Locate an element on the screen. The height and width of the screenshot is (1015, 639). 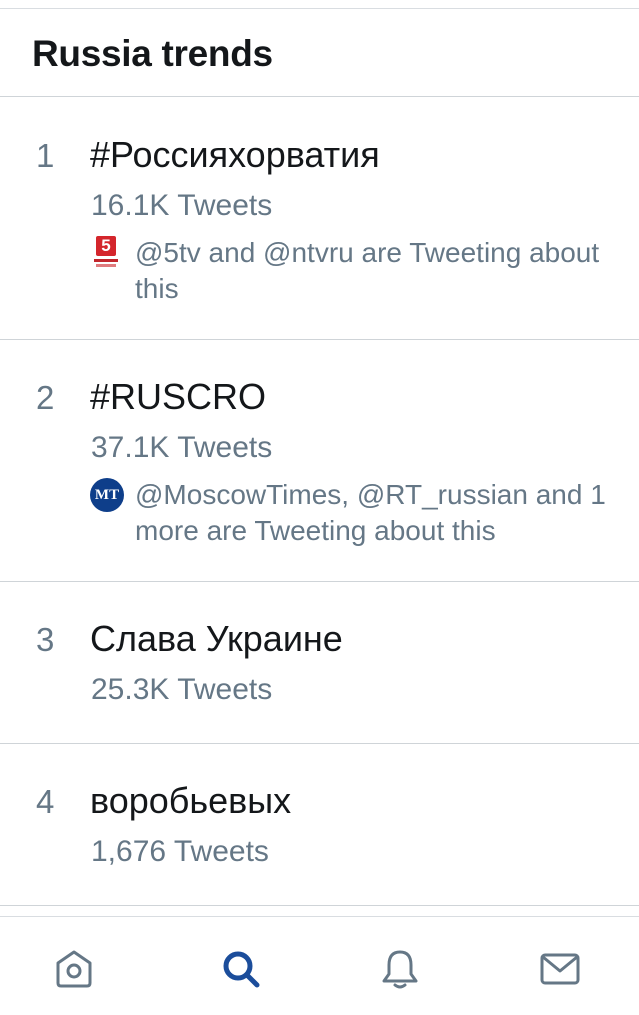
tab-notifications is located at coordinates (400, 969).